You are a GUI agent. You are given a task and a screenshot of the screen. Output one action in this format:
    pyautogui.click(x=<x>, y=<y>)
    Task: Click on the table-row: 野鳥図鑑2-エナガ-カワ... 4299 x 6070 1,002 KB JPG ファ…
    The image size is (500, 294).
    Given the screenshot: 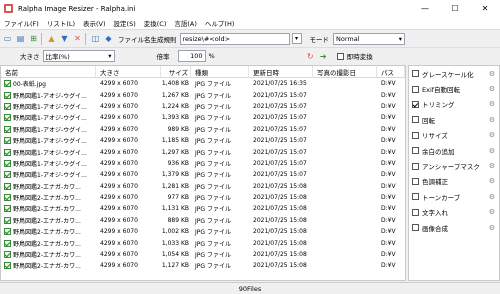 What is the action you would take?
    pyautogui.click(x=203, y=231)
    